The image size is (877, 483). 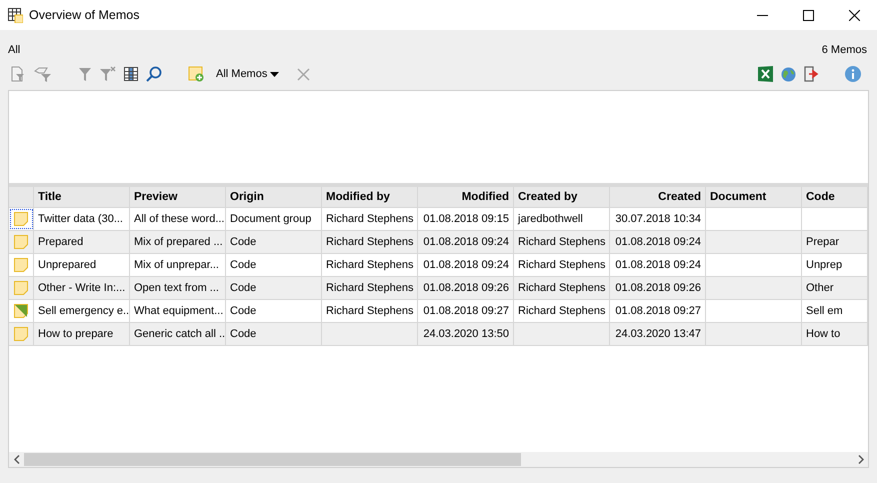 What do you see at coordinates (835, 197) in the screenshot?
I see `column-header: Code` at bounding box center [835, 197].